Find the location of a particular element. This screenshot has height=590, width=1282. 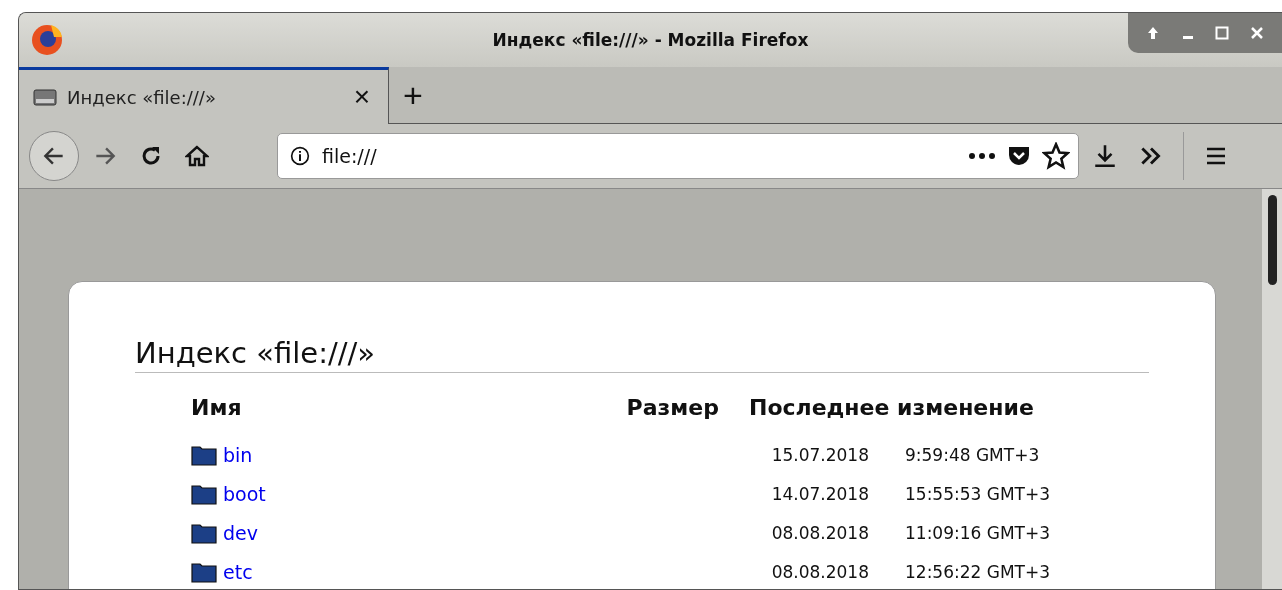

folder-link: etc is located at coordinates (385, 570).